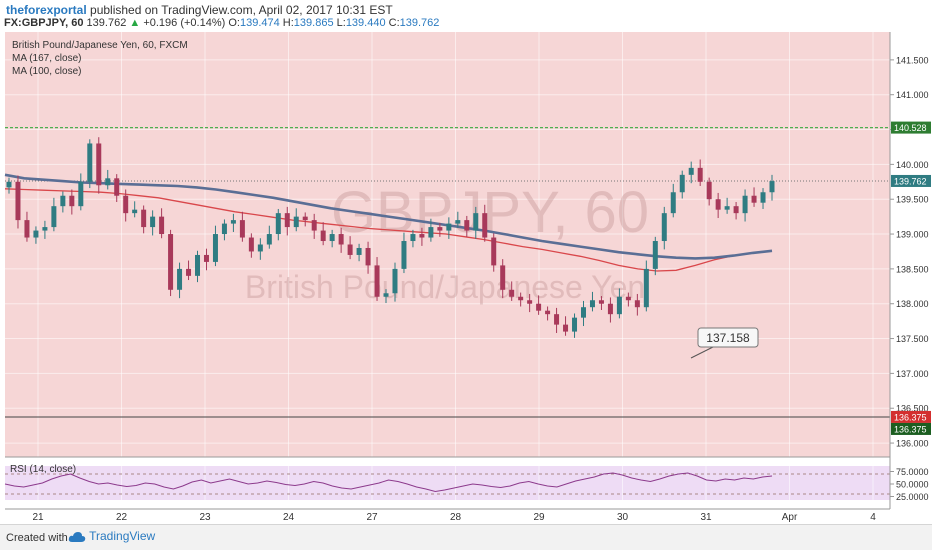 This screenshot has height=550, width=932. What do you see at coordinates (912, 472) in the screenshot?
I see `rsi-tick-label: 75.0000` at bounding box center [912, 472].